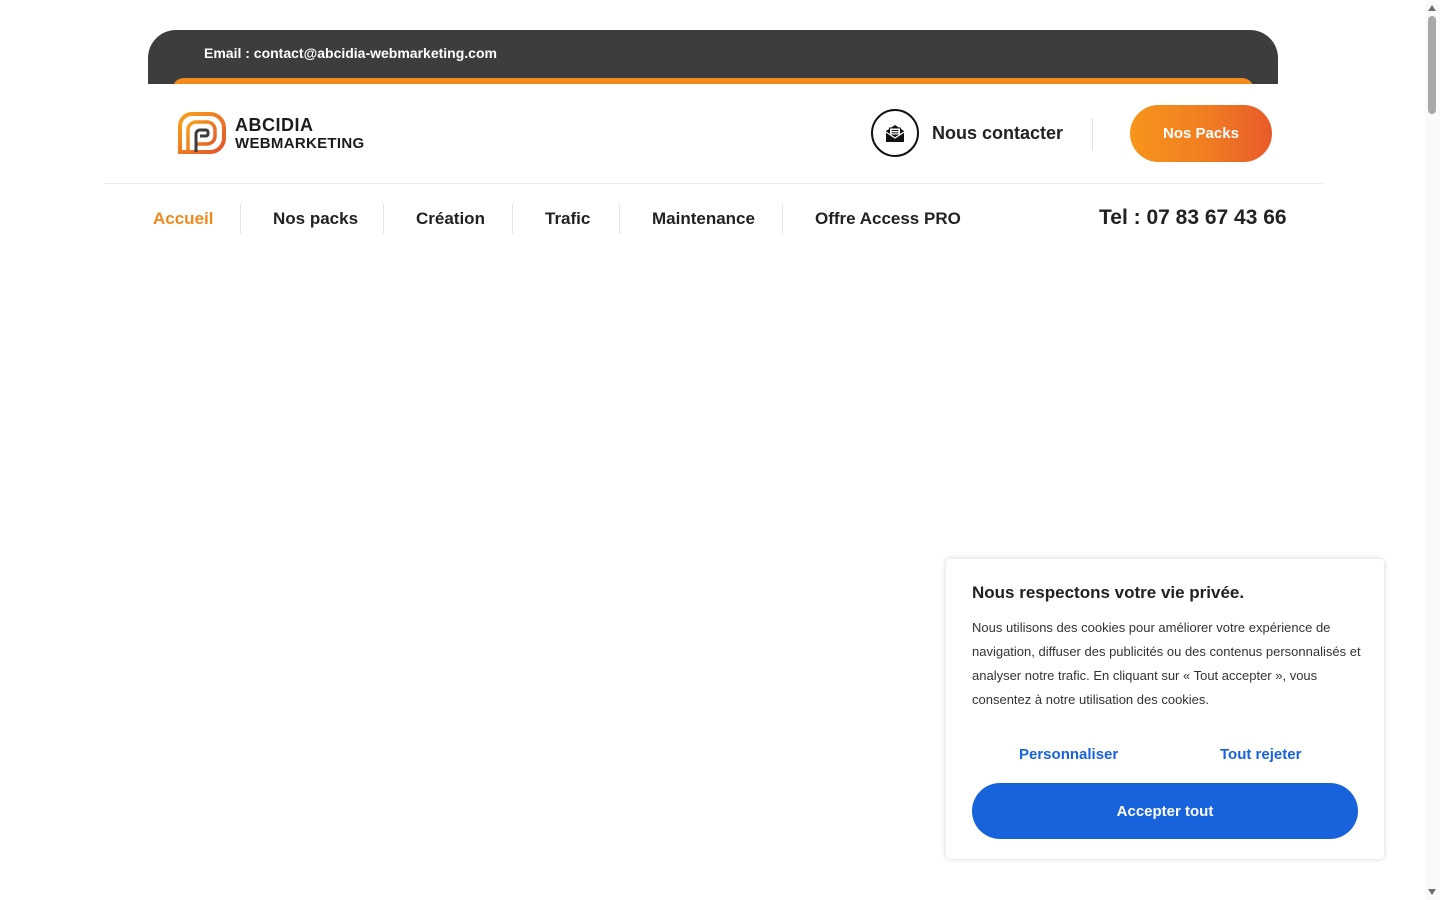  What do you see at coordinates (1201, 133) in the screenshot?
I see `nos-packs-button: Nos Packs` at bounding box center [1201, 133].